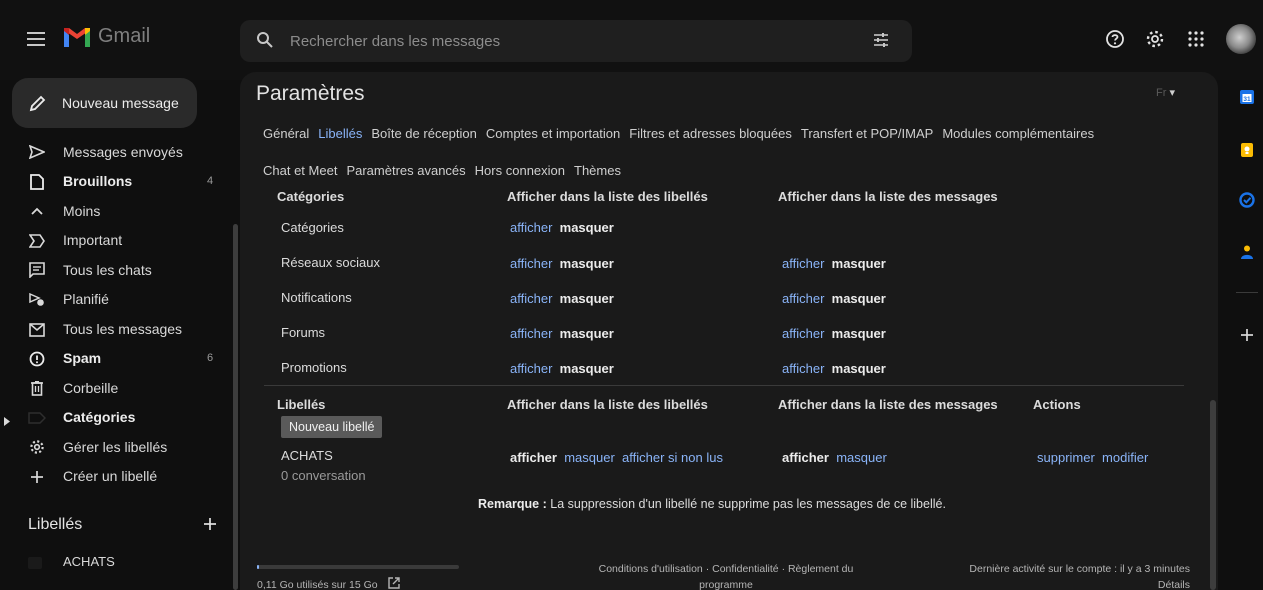  Describe the element at coordinates (1066, 457) in the screenshot. I see `delete-label-link: supprimer` at that location.